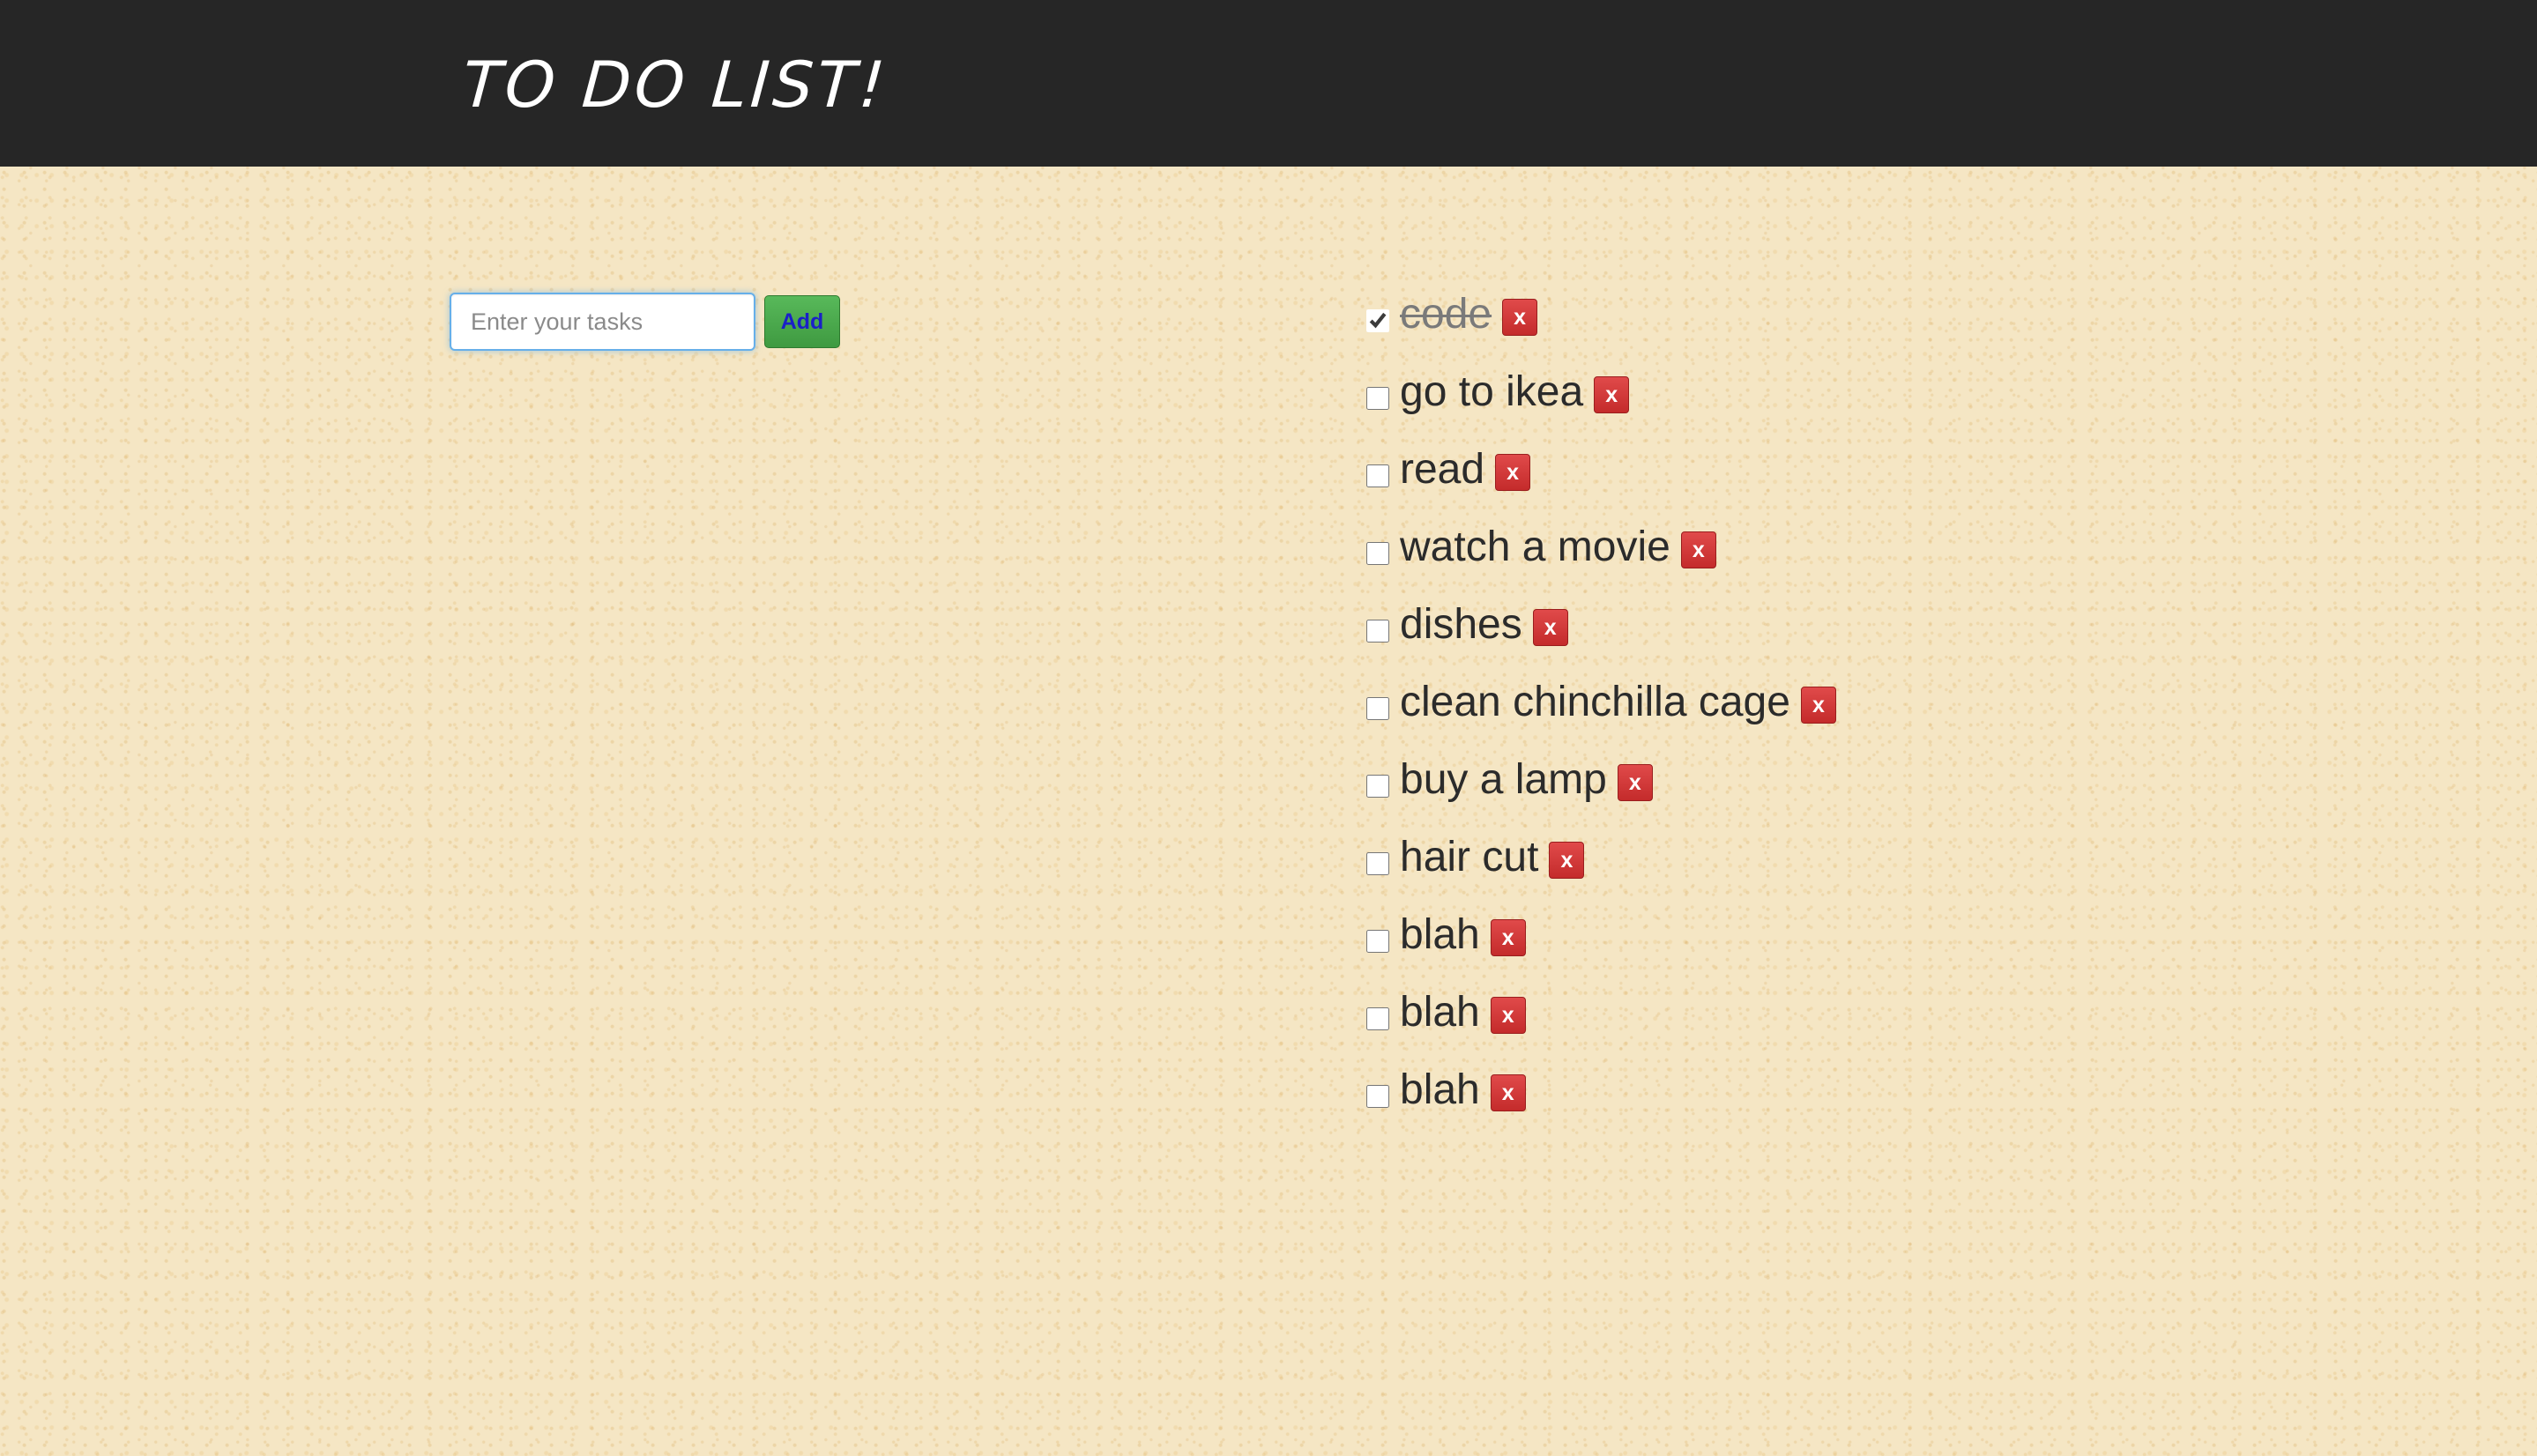 The width and height of the screenshot is (2537, 1456). I want to click on header-bar: TO DO LIST!, so click(1268, 83).